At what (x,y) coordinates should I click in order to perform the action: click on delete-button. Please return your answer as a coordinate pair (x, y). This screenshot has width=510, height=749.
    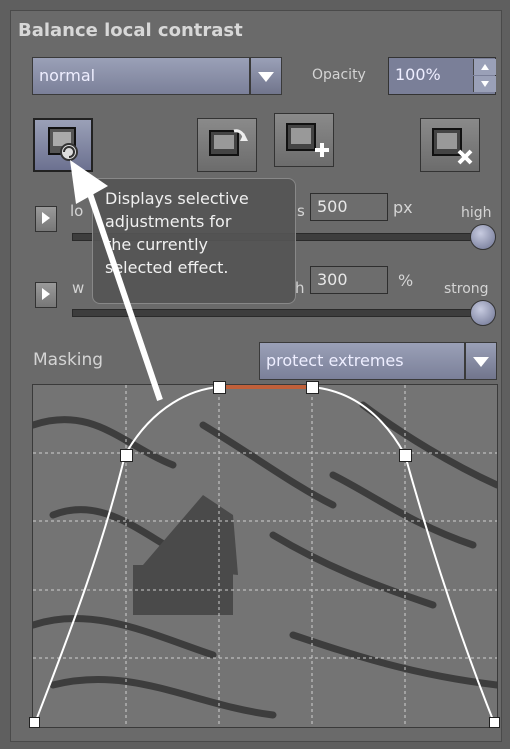
    Looking at the image, I should click on (450, 145).